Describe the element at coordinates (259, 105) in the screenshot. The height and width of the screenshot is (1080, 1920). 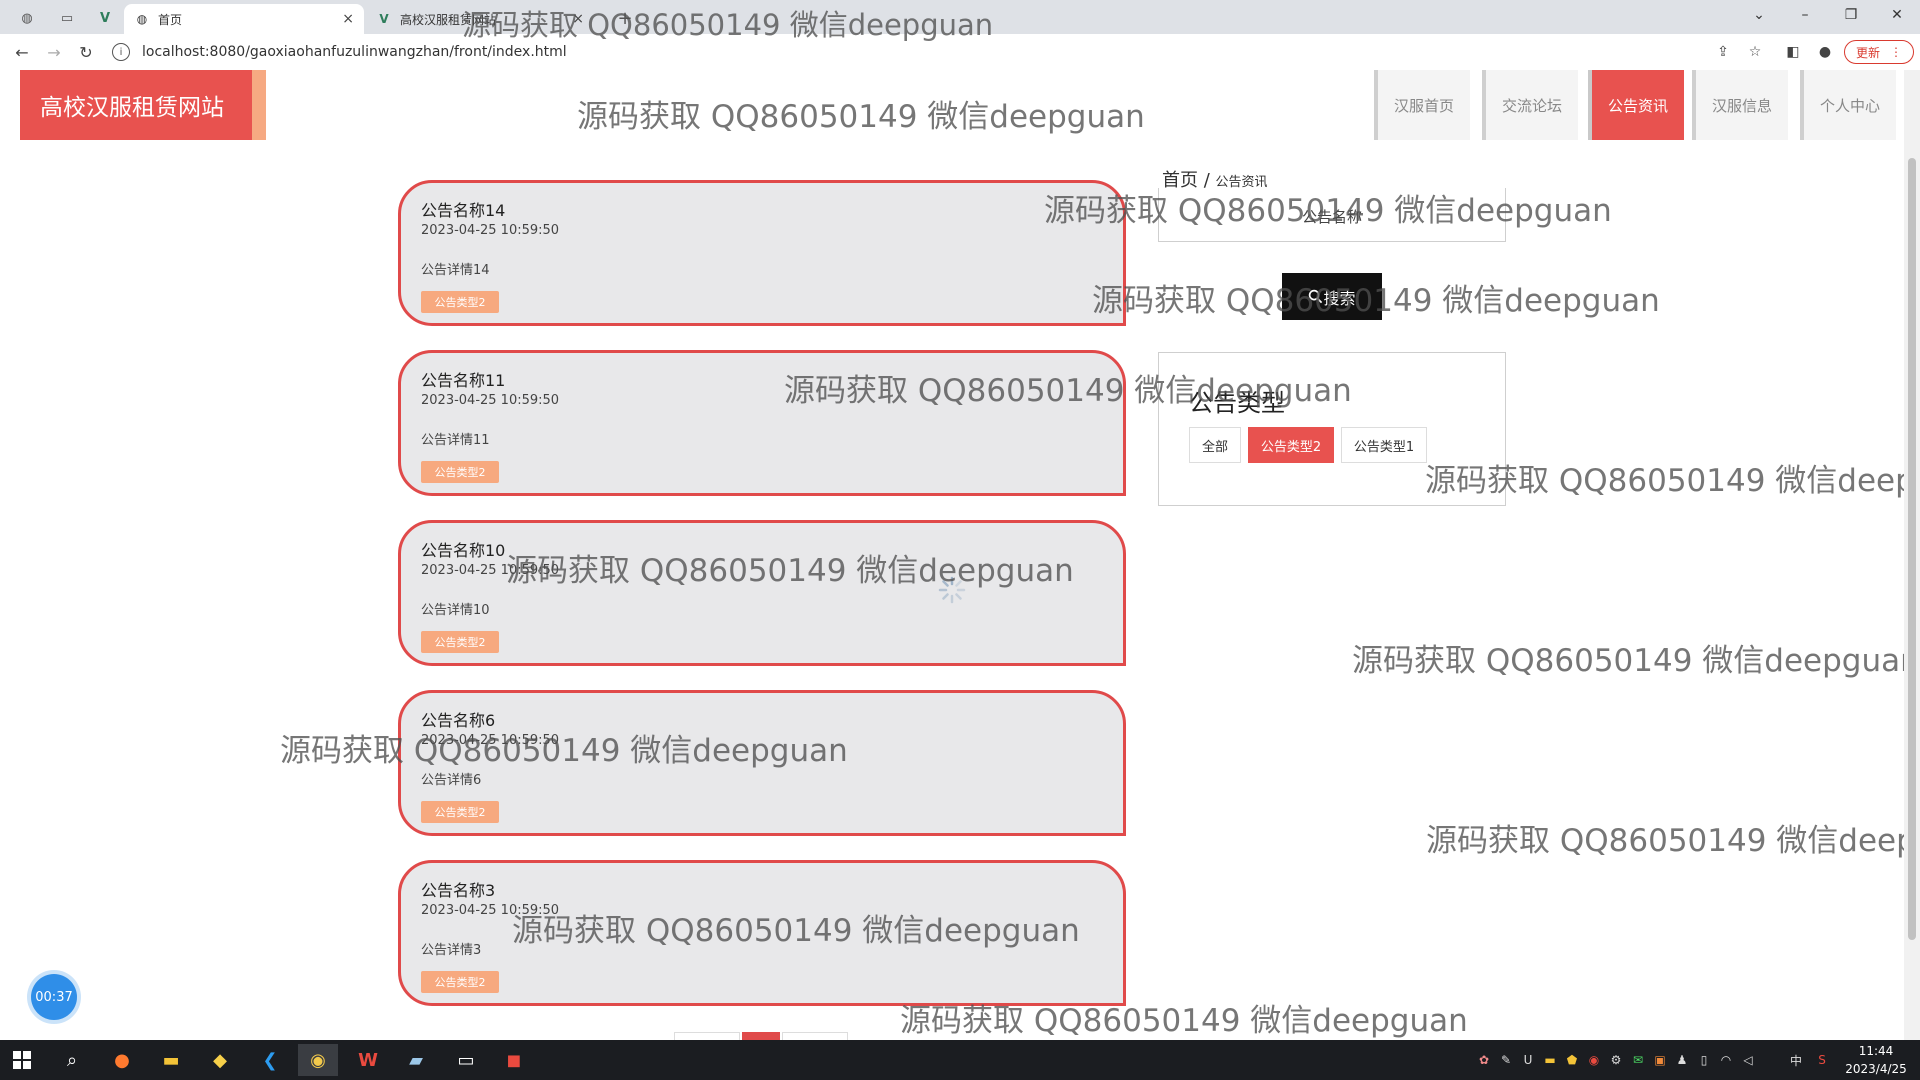
I see `logo-accent-strip` at that location.